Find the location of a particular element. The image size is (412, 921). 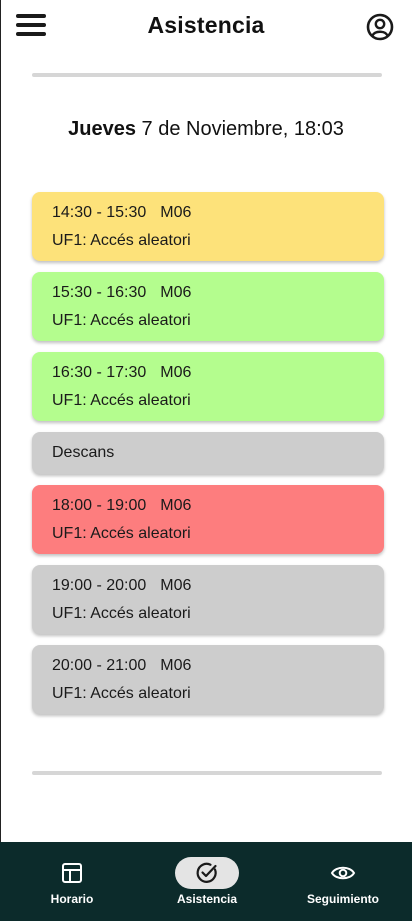

top-divider is located at coordinates (207, 75).